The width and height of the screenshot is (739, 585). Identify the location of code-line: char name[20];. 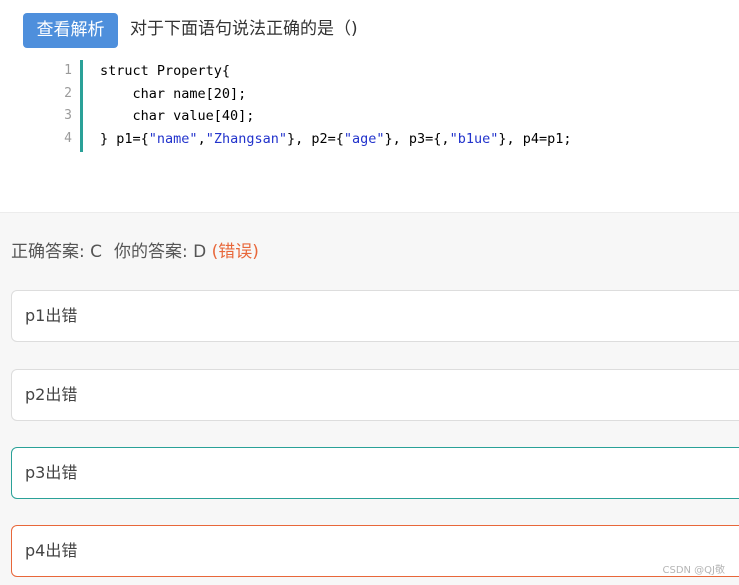
(173, 93).